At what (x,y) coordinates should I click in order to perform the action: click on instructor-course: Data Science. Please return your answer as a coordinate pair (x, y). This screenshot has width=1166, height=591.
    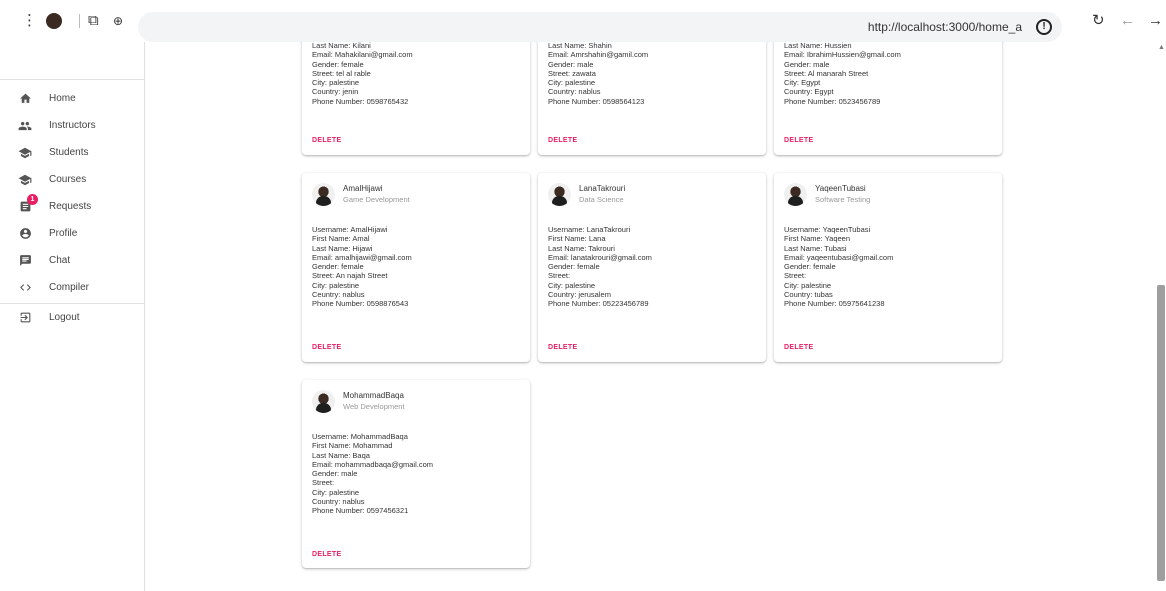
    Looking at the image, I should click on (601, 199).